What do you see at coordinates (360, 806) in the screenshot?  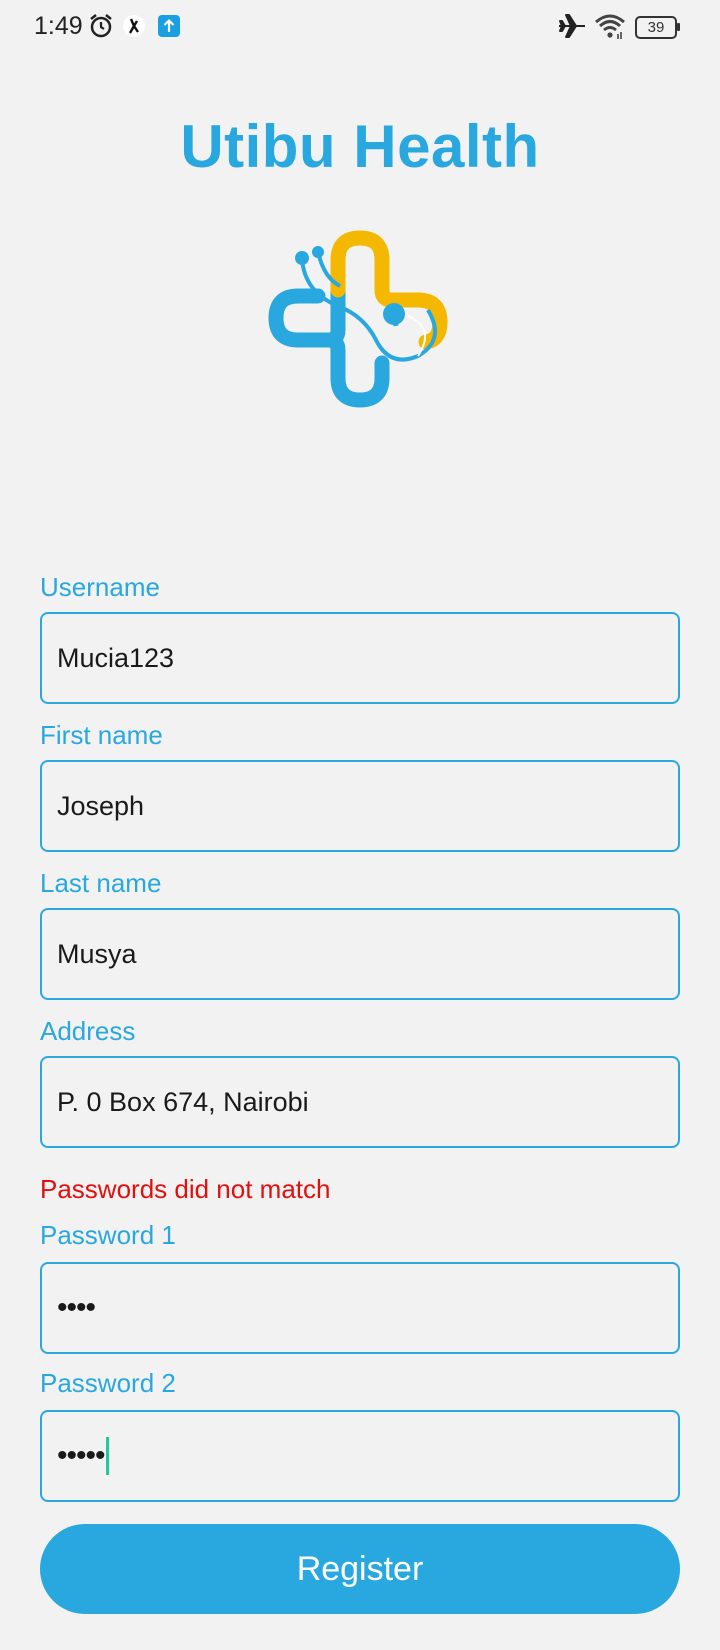 I see `first-name-field: Joseph` at bounding box center [360, 806].